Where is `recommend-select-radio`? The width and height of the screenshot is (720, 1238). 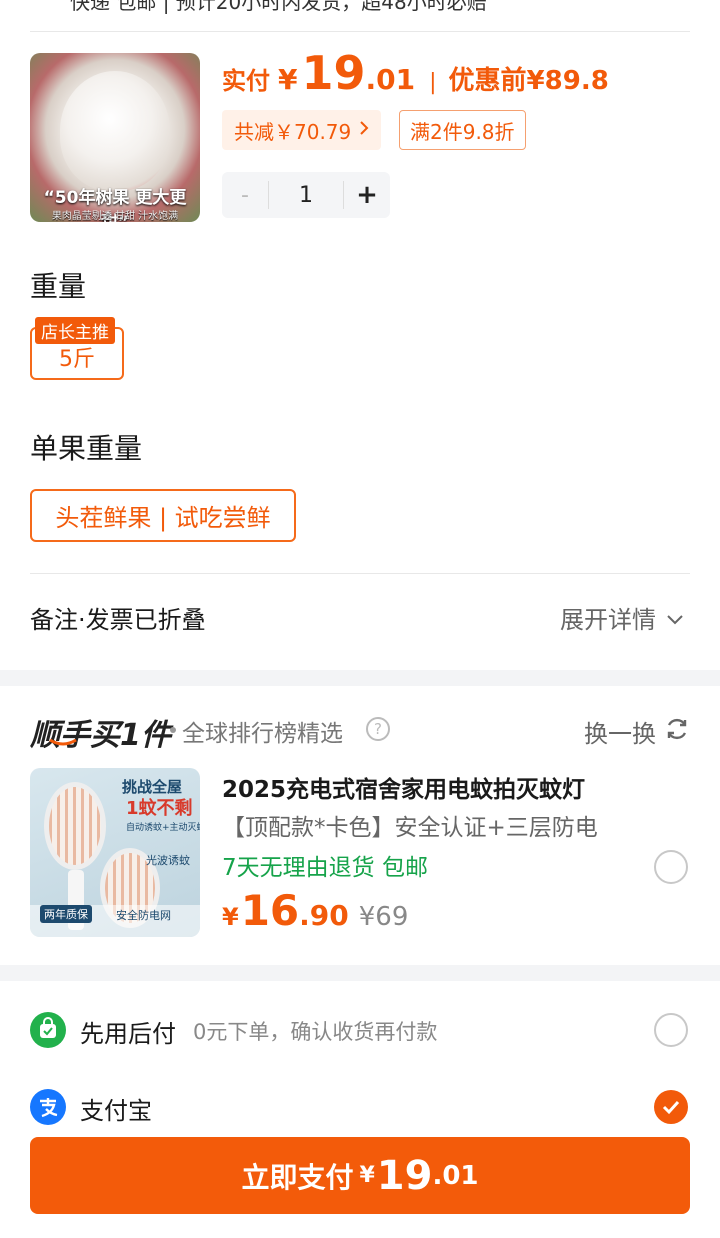 recommend-select-radio is located at coordinates (671, 867).